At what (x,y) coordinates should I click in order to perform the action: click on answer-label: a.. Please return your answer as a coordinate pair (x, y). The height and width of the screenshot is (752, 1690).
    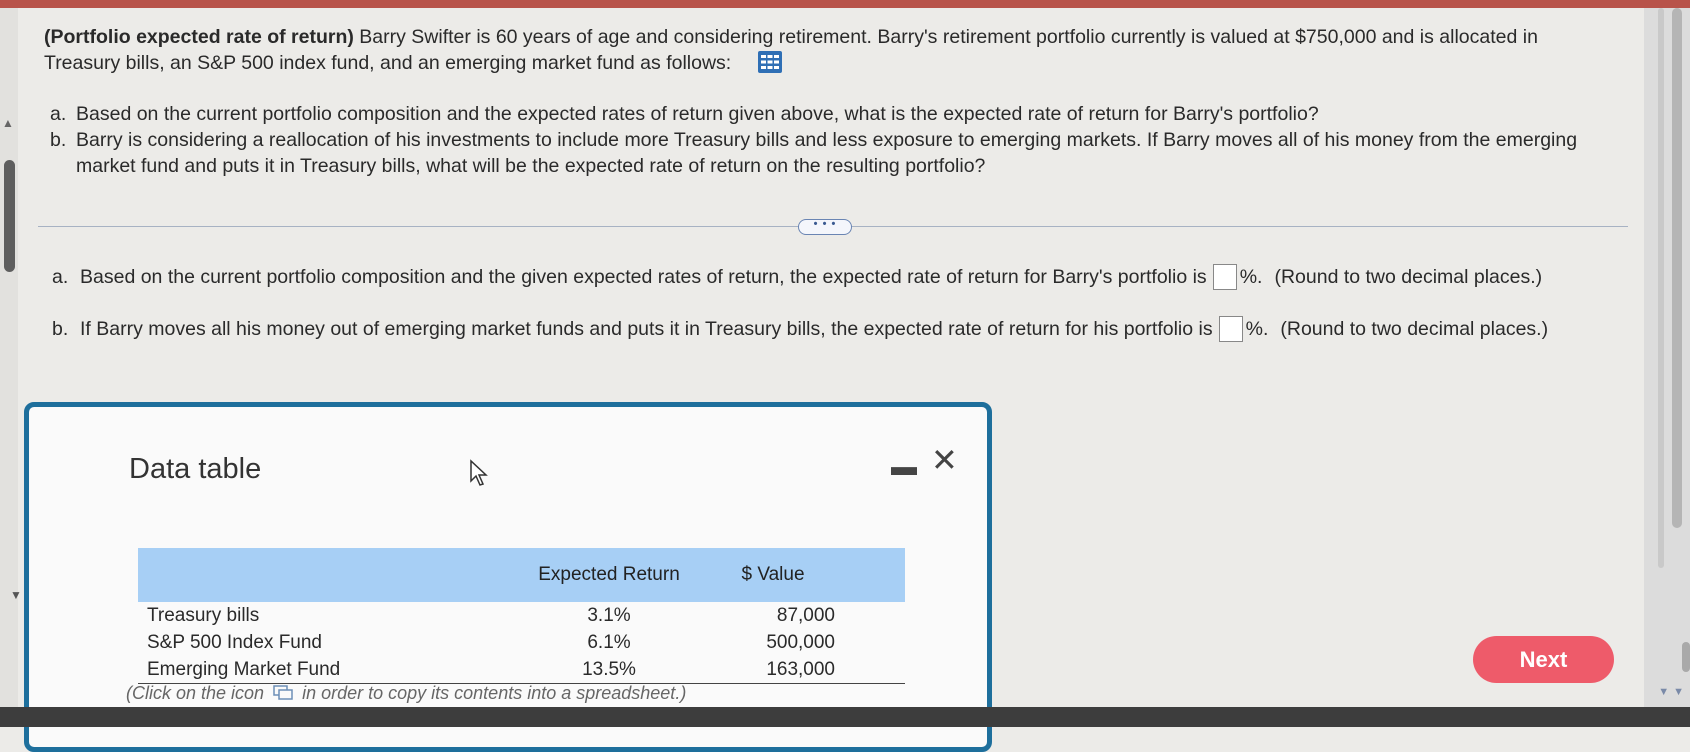
    Looking at the image, I should click on (60, 277).